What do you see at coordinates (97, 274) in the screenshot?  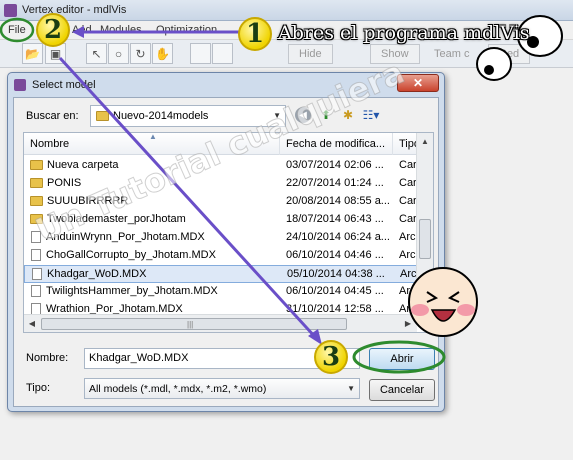 I see `file-name-text: Khadgar_WoD.MDX` at bounding box center [97, 274].